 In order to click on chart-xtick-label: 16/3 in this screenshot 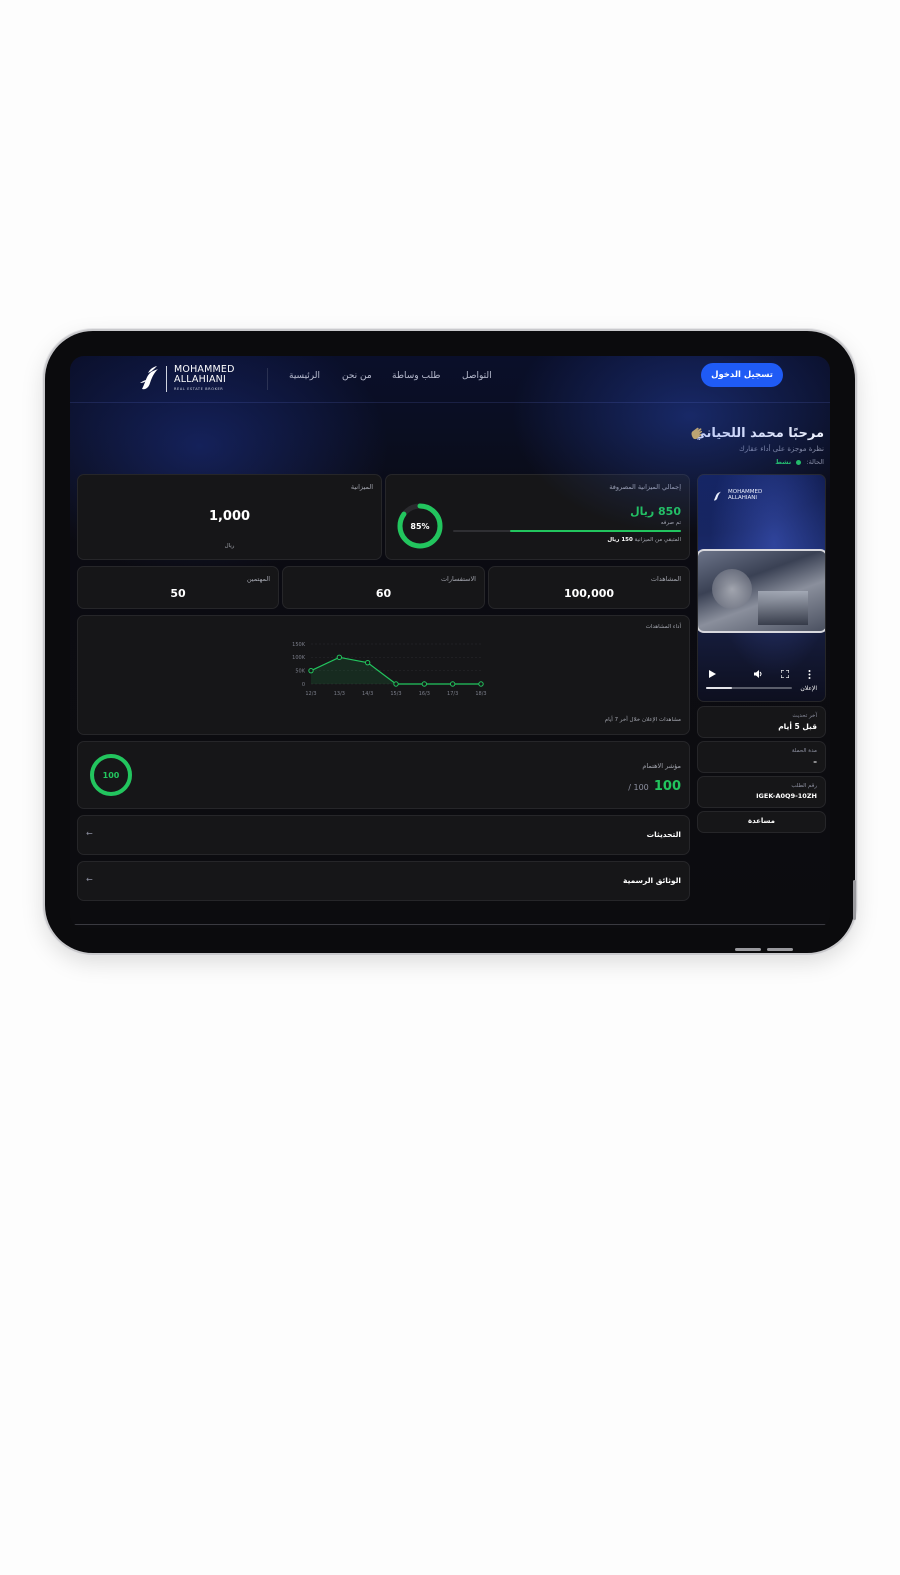, I will do `click(424, 694)`.